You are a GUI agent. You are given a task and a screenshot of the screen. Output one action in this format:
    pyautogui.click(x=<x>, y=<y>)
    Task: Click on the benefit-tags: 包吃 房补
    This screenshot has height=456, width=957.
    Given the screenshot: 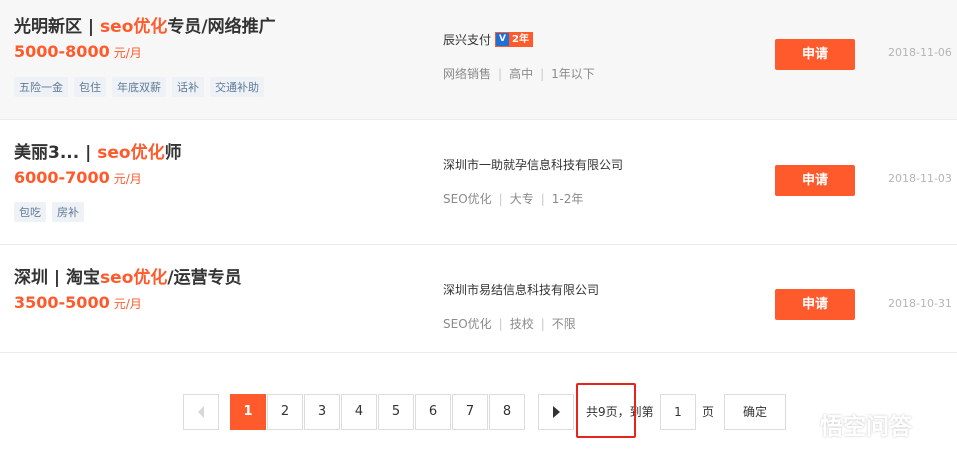 What is the action you would take?
    pyautogui.click(x=49, y=212)
    